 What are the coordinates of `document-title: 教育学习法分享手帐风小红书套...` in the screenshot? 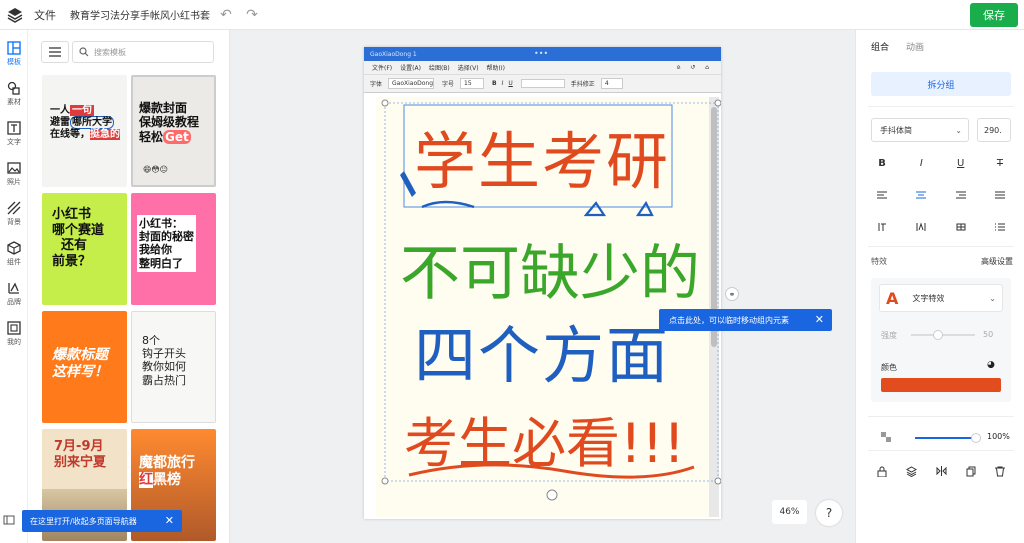 It's located at (140, 14).